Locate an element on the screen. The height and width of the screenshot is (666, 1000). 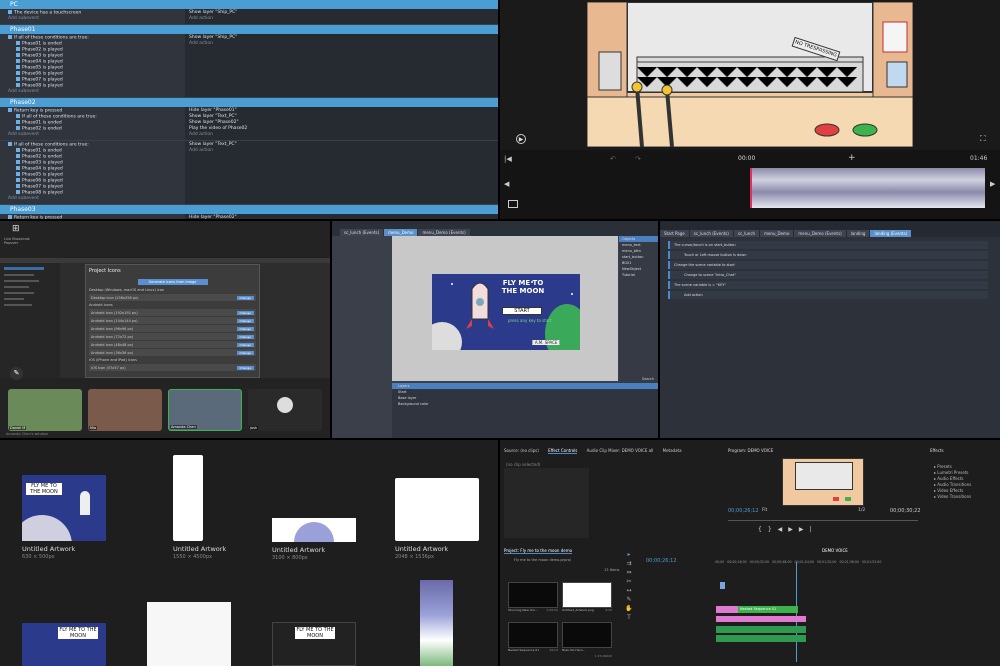
events-tab: landing (Events) is located at coordinates (891, 233).